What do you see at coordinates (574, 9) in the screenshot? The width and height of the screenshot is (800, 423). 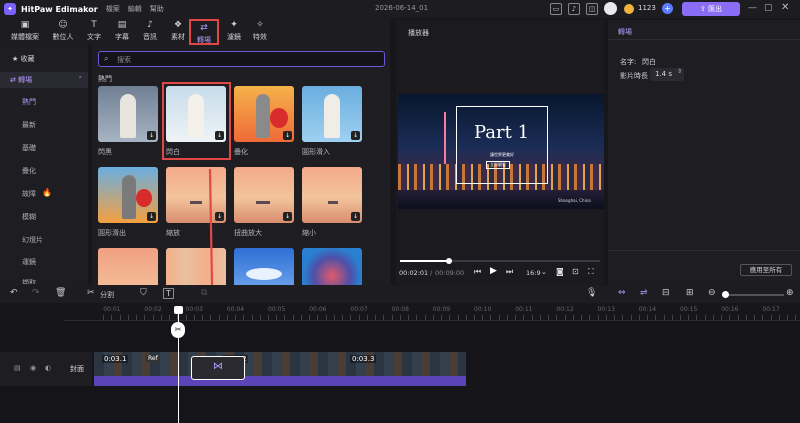 I see `bell-icon: ♪` at bounding box center [574, 9].